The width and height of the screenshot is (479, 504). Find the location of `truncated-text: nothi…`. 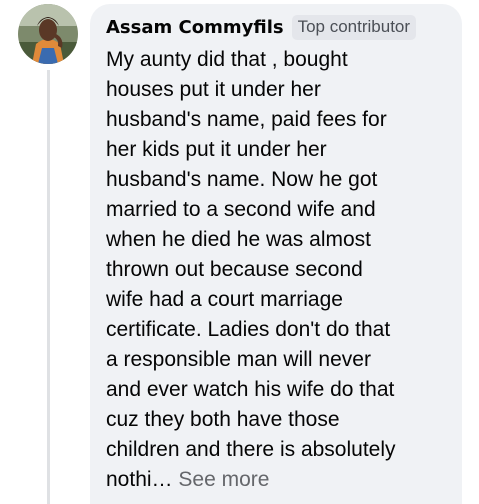

truncated-text: nothi… is located at coordinates (139, 479).